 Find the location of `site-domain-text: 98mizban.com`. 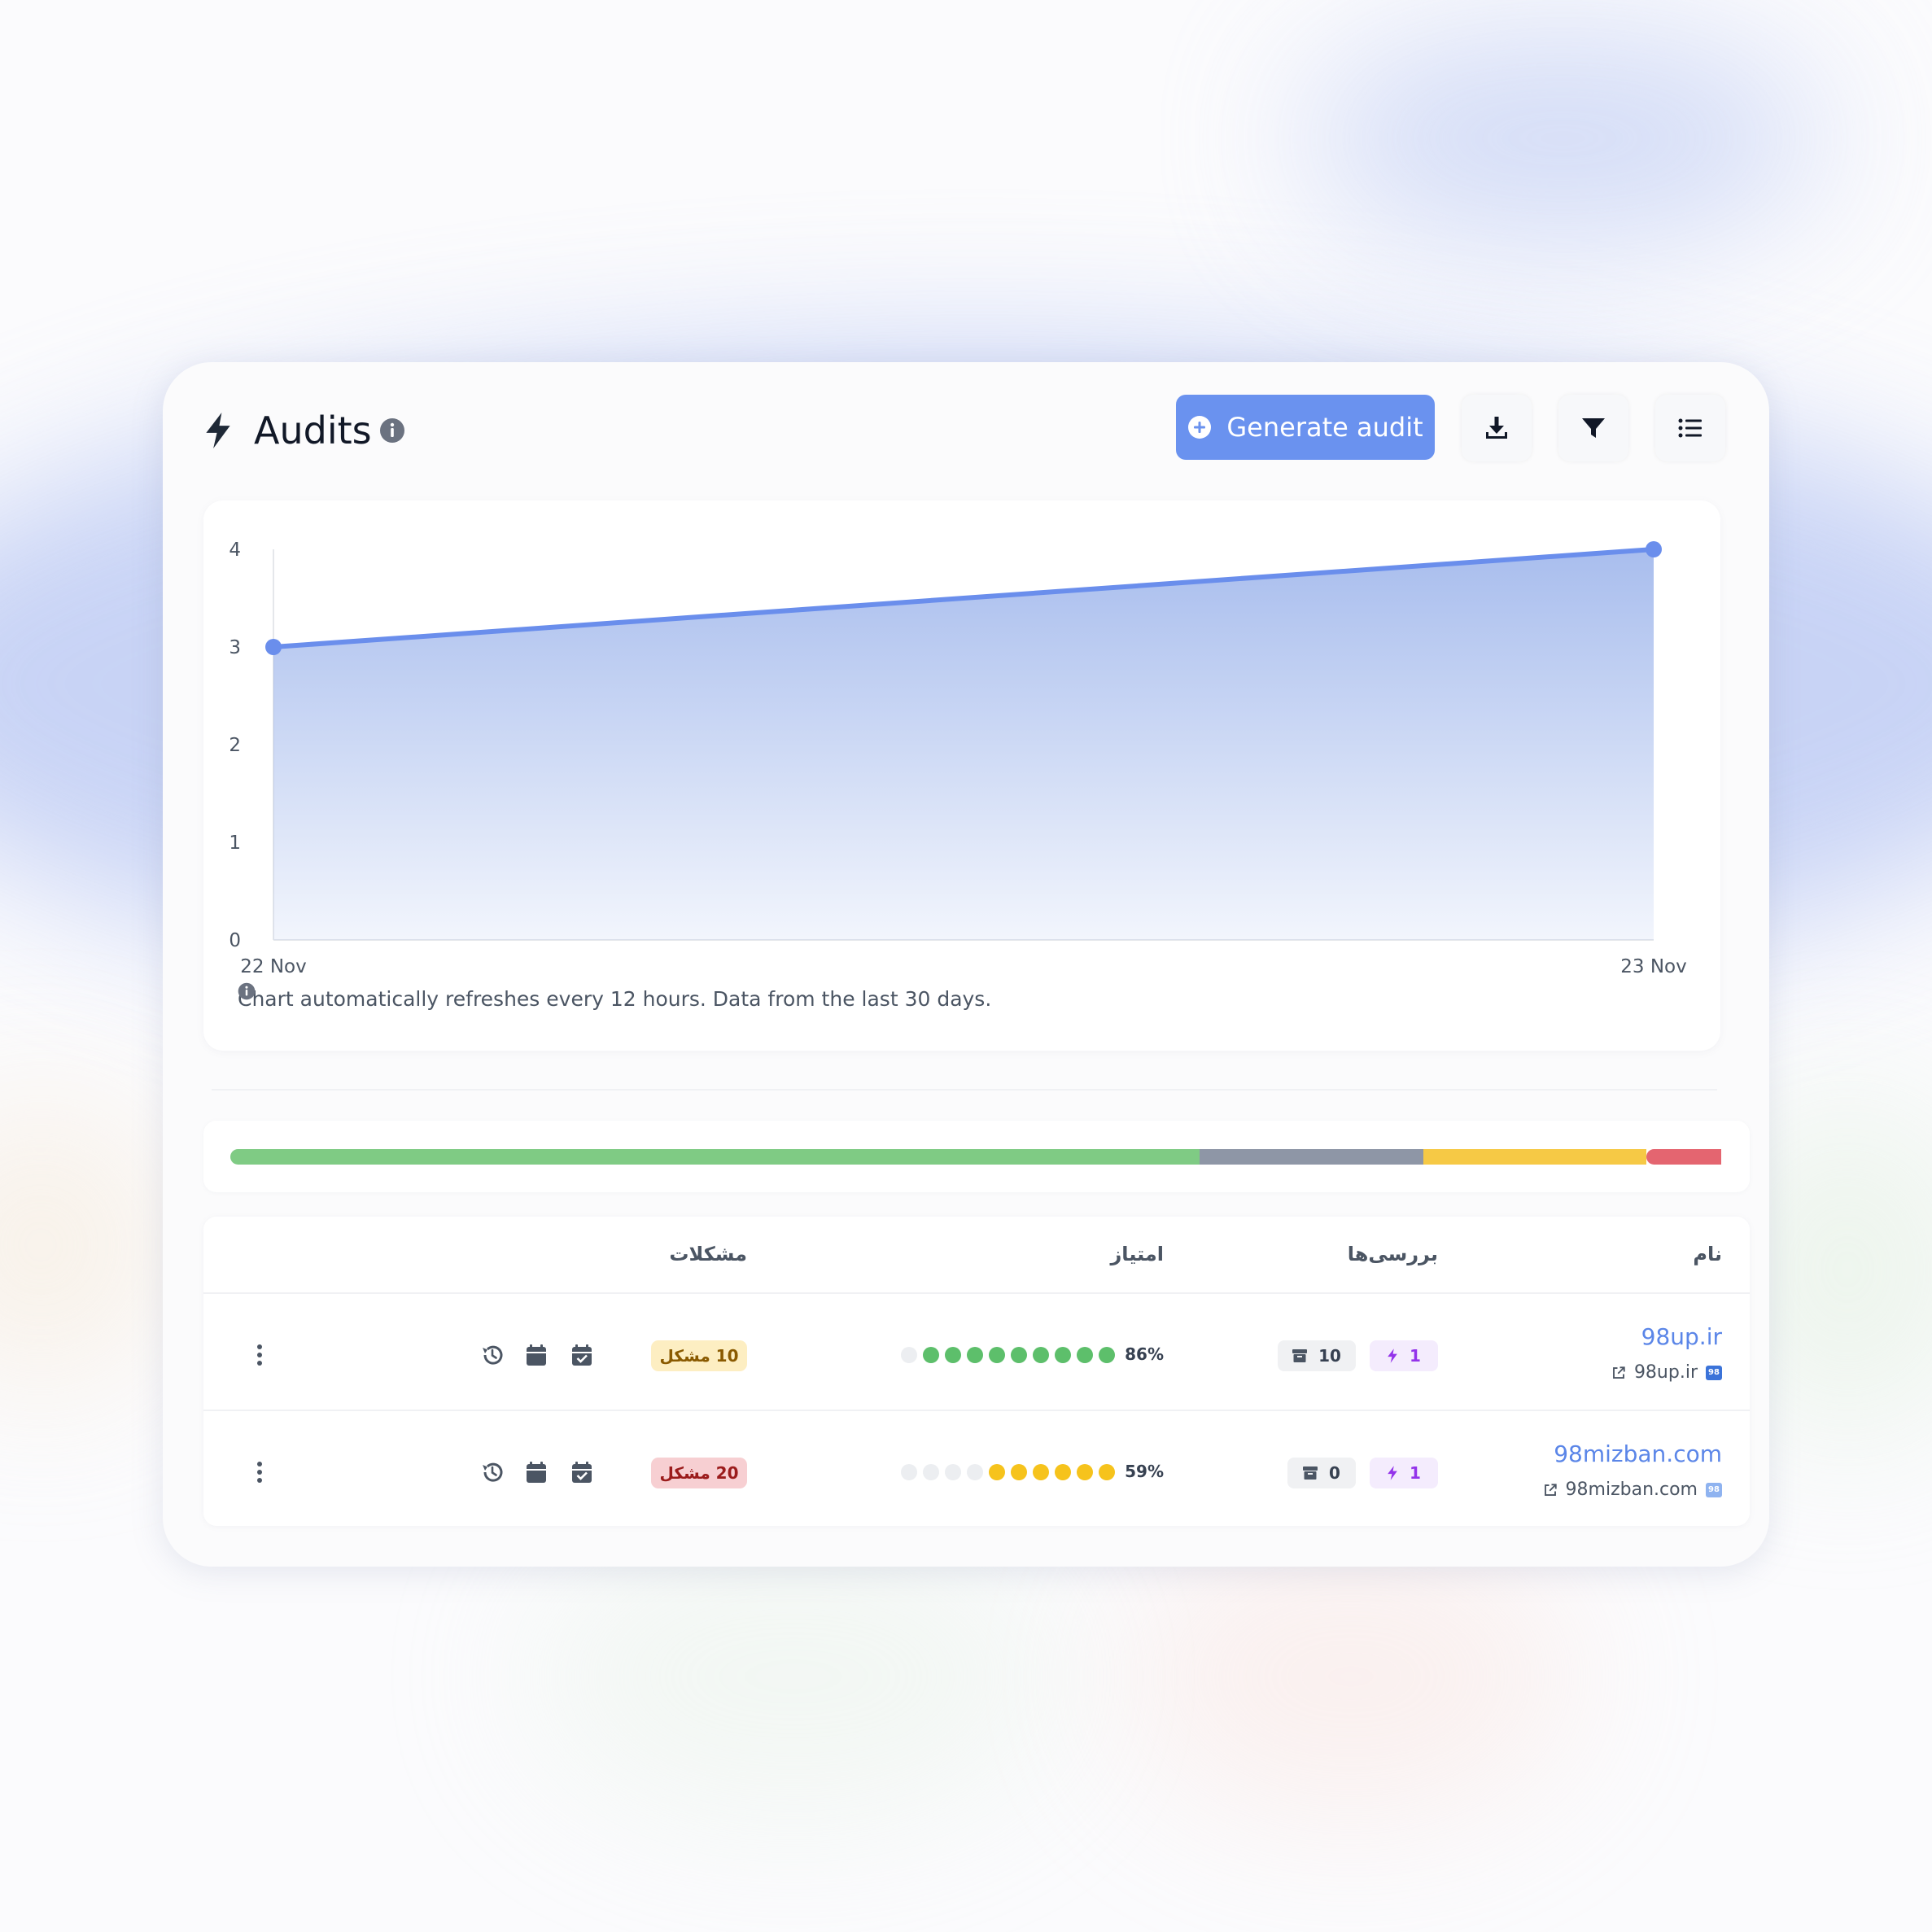

site-domain-text: 98mizban.com is located at coordinates (1631, 1490).